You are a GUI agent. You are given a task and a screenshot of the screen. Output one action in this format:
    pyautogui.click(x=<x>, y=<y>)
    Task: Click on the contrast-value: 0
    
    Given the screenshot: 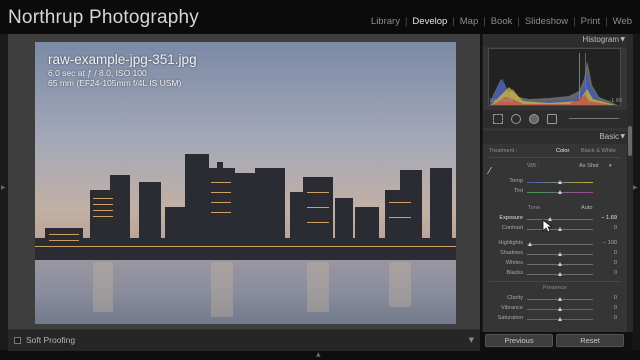 What is the action you would take?
    pyautogui.click(x=611, y=228)
    